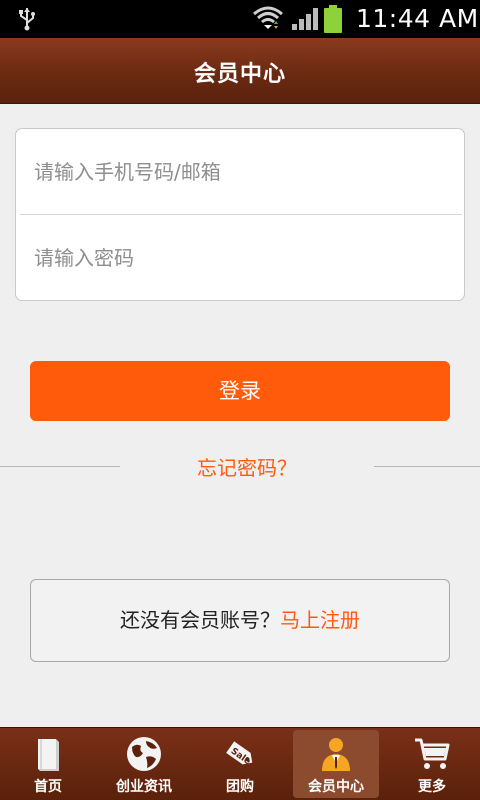 The image size is (480, 800). What do you see at coordinates (268, 17) in the screenshot?
I see `wifi-icon` at bounding box center [268, 17].